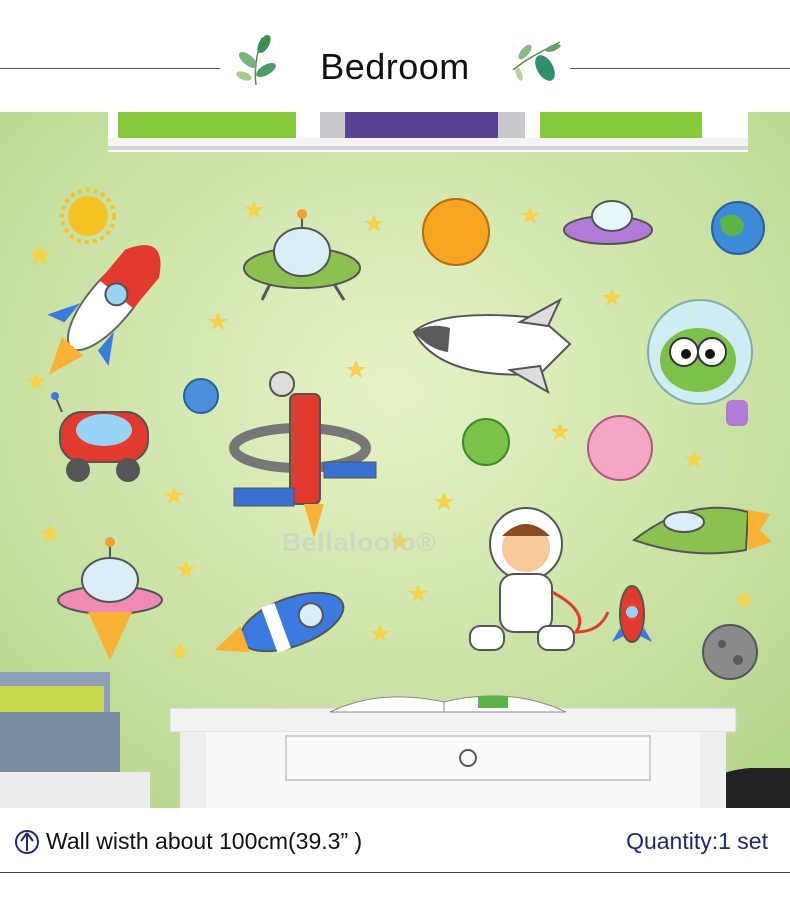 Image resolution: width=790 pixels, height=900 pixels. Describe the element at coordinates (359, 542) in the screenshot. I see `watermark-text: Bellaloolo®` at that location.